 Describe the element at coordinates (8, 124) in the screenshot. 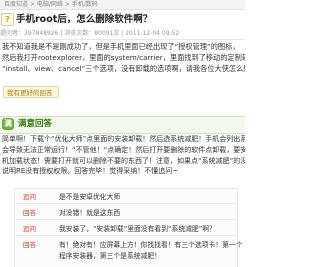

I see `satisfied-badge-icon: 满` at that location.